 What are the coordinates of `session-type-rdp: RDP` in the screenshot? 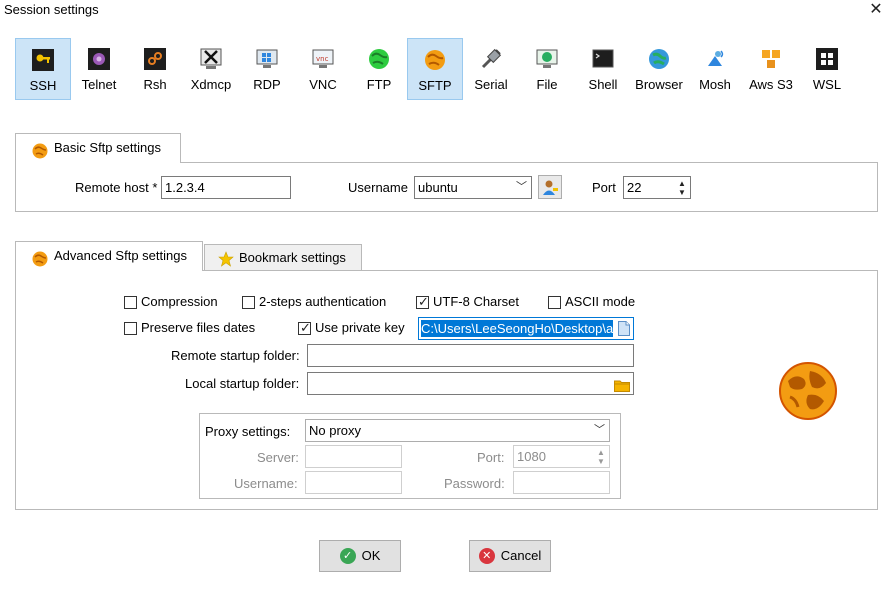 It's located at (267, 69).